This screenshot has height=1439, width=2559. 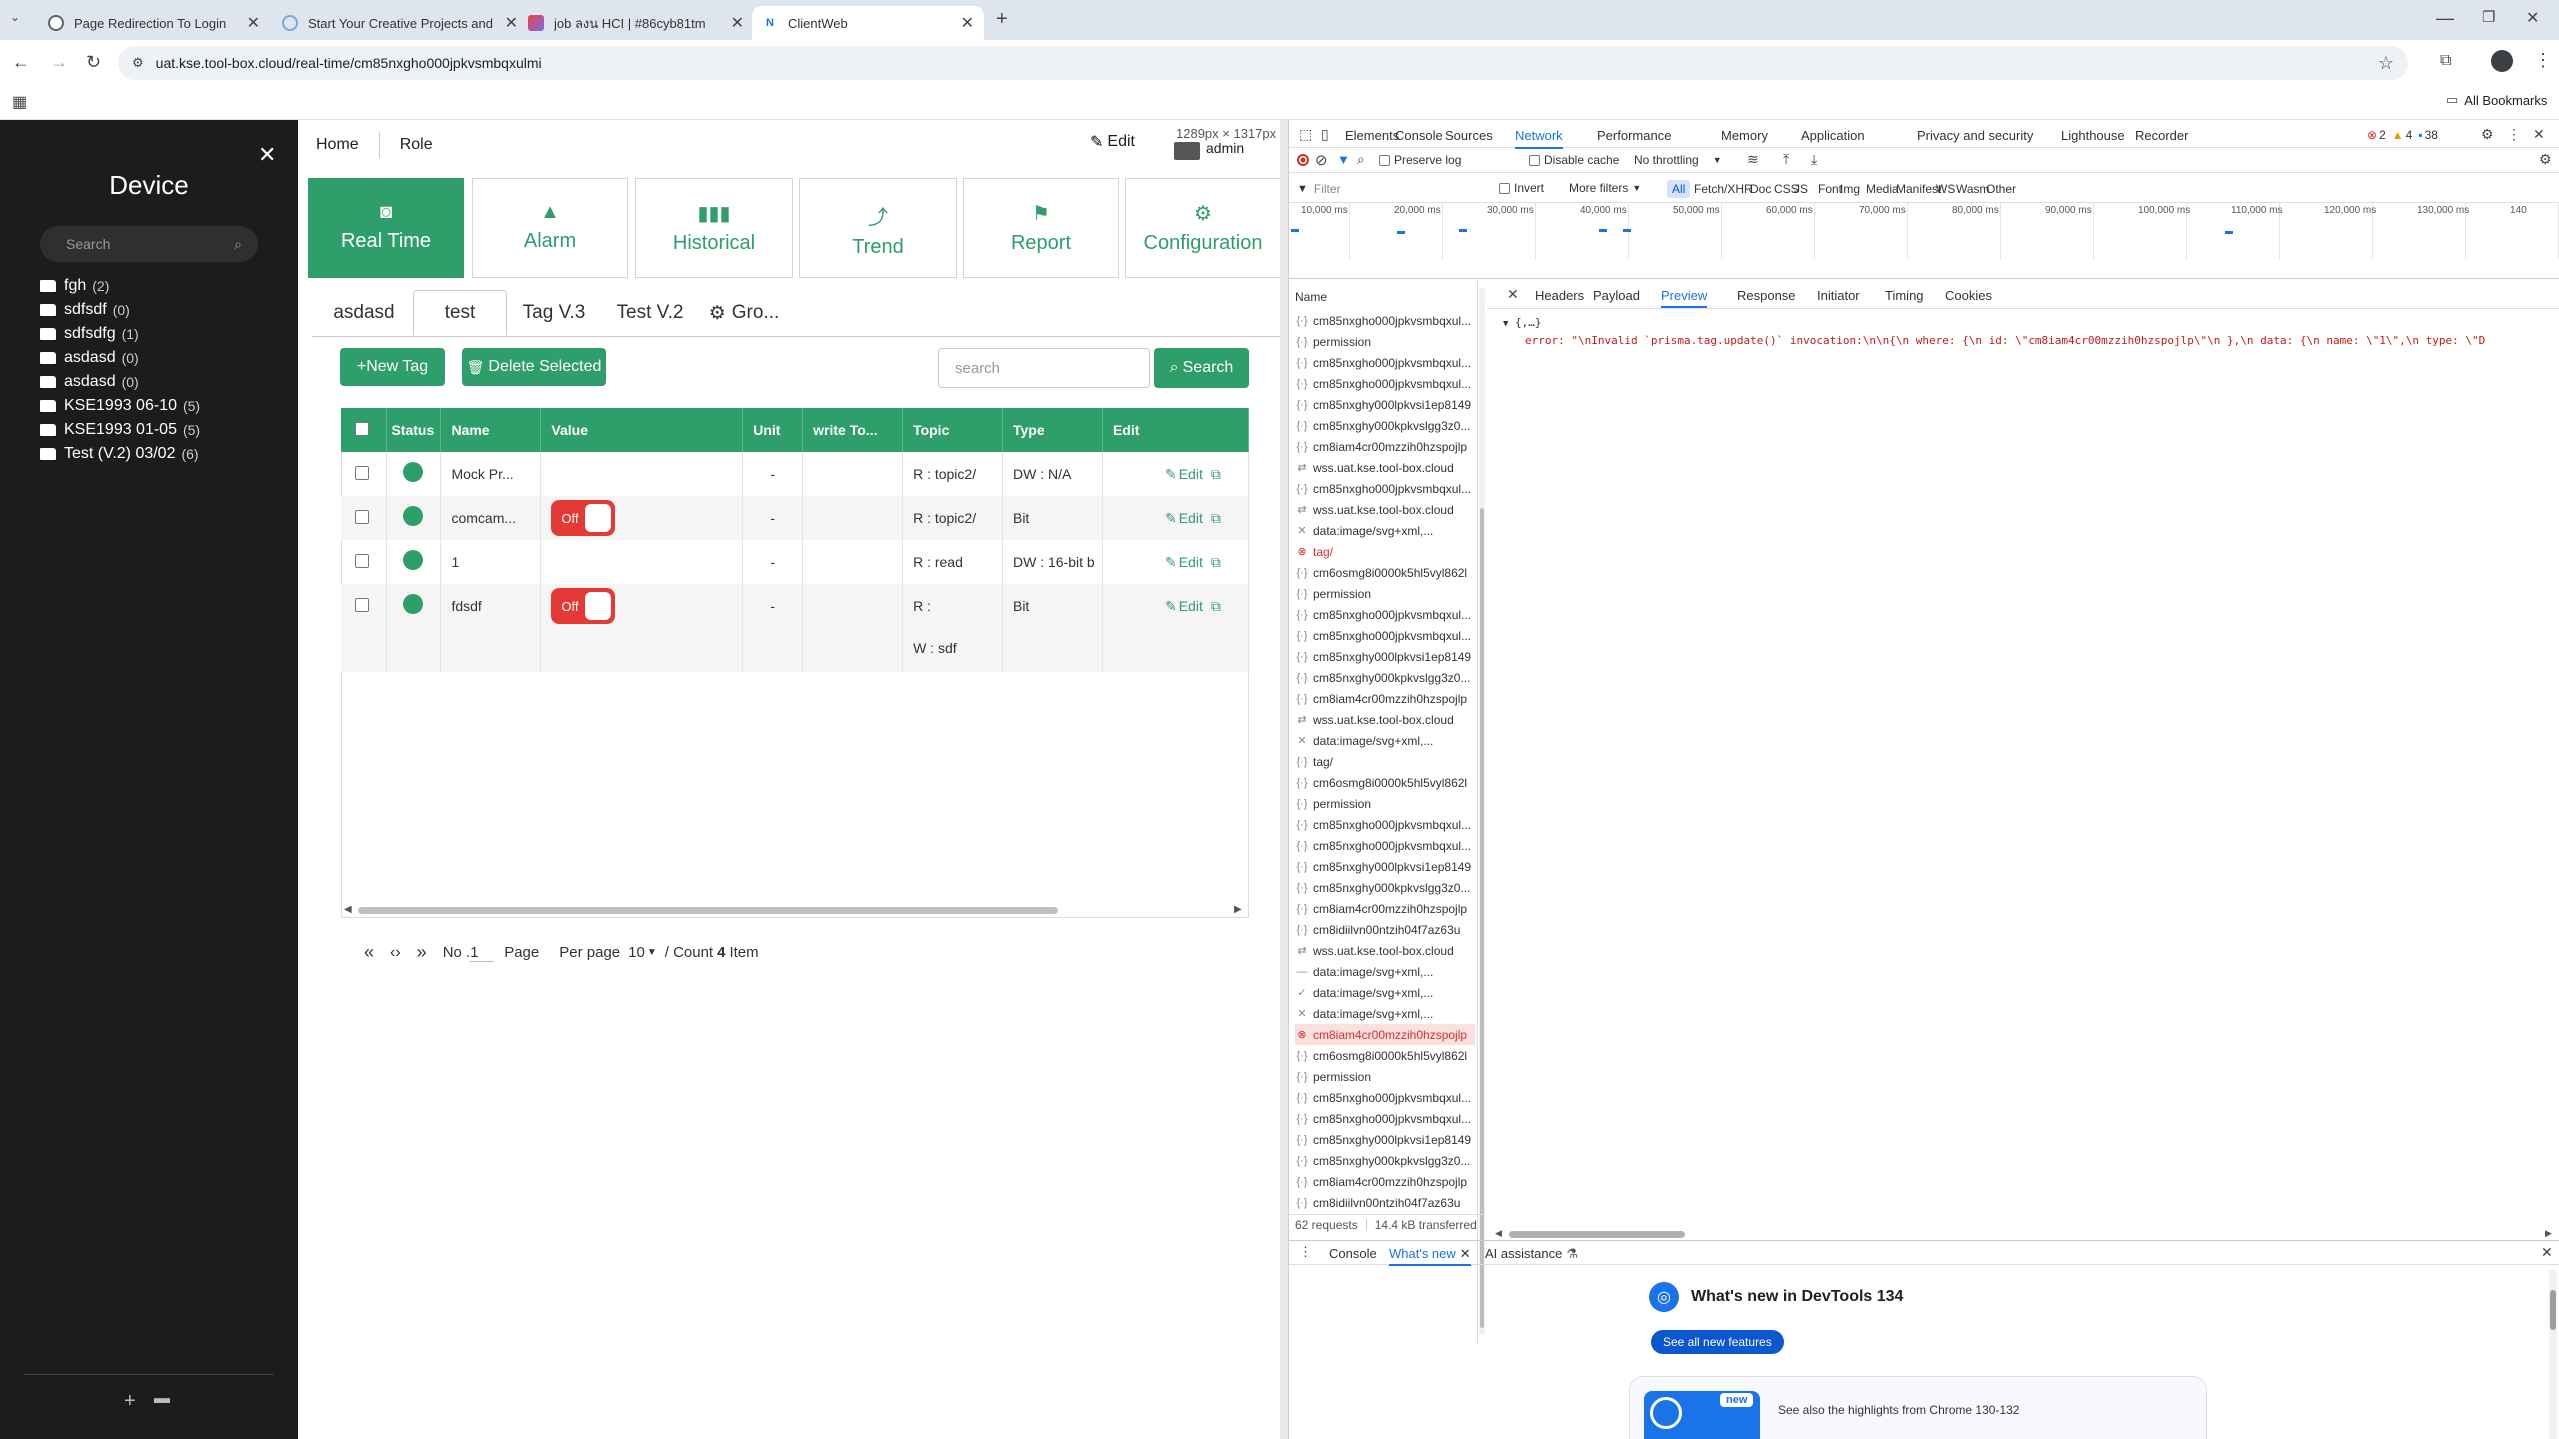 I want to click on network-settings-icon: ⚙, so click(x=2545, y=159).